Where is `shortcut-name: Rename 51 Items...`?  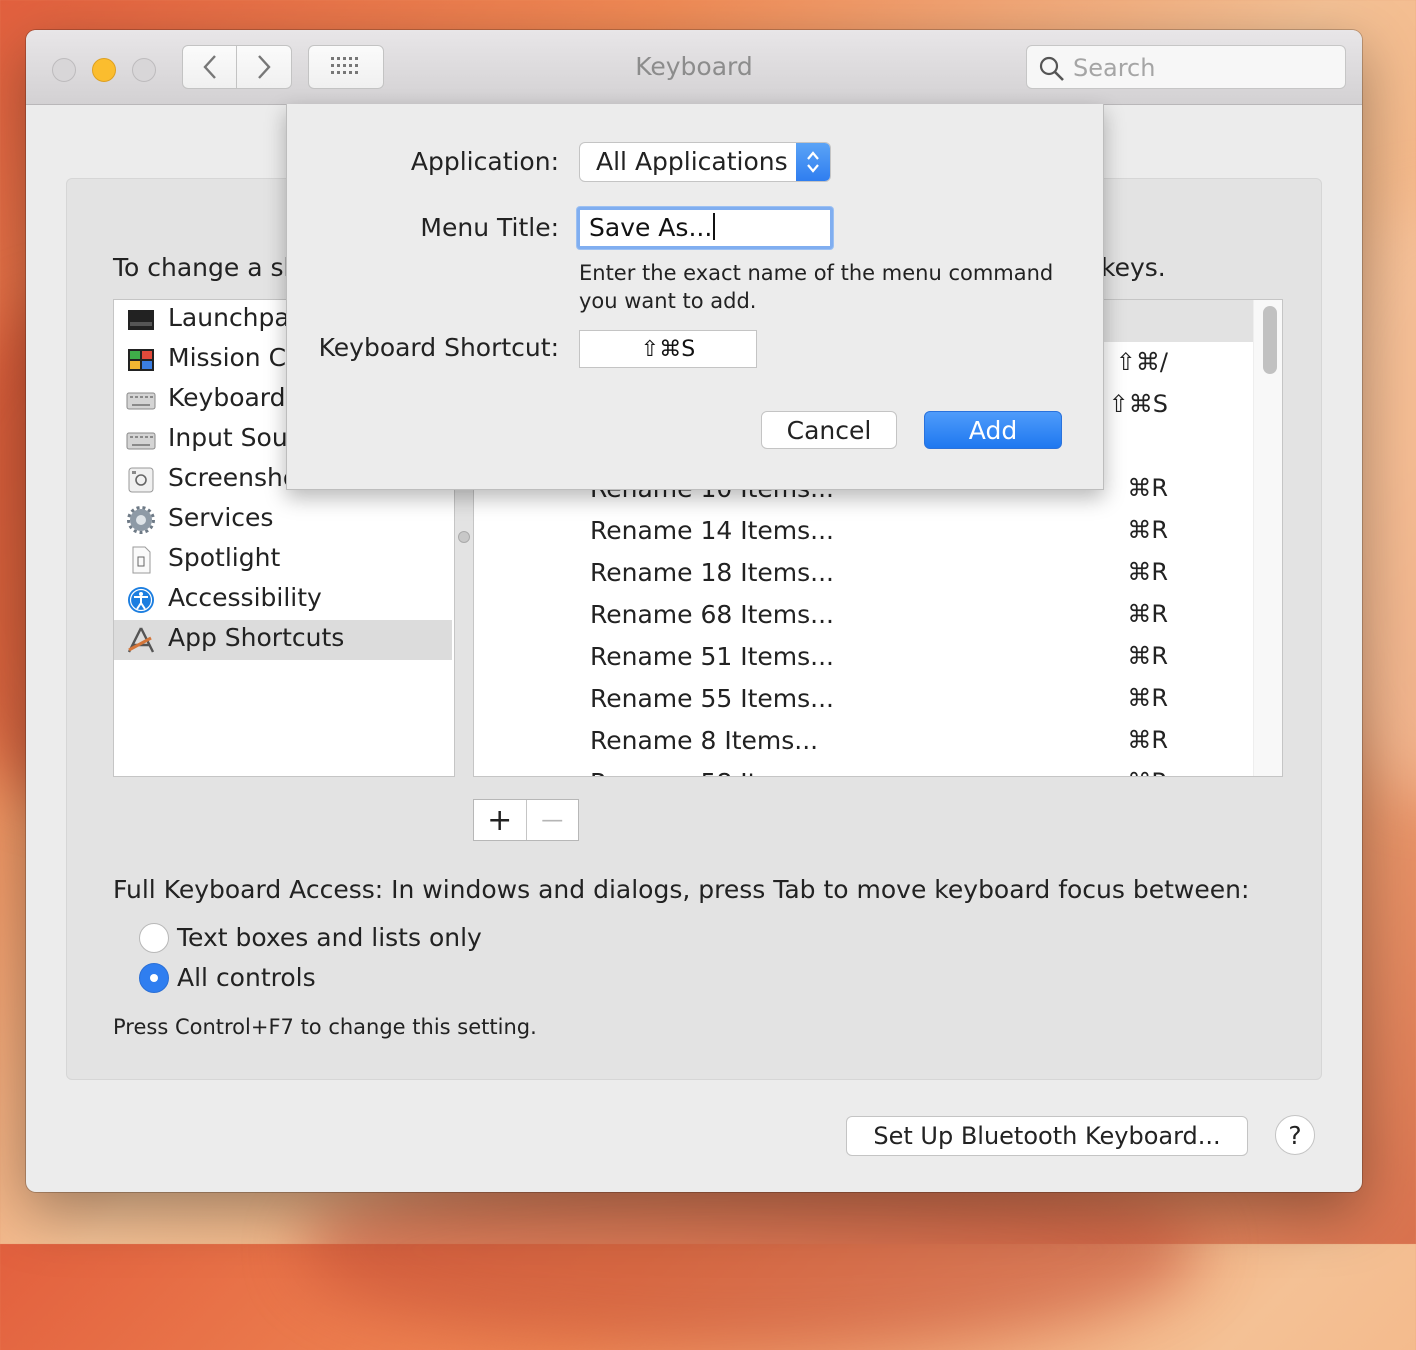
shortcut-name: Rename 51 Items... is located at coordinates (712, 656).